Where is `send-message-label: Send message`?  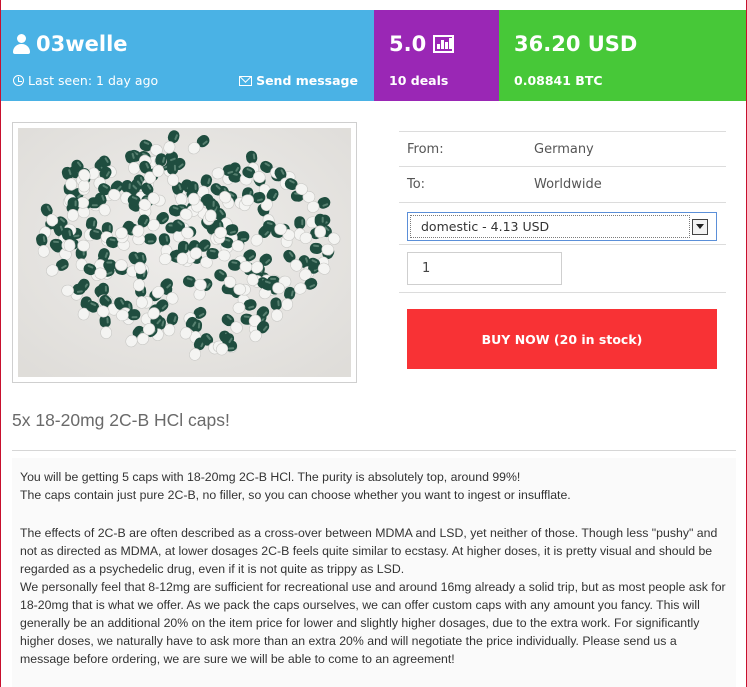
send-message-label: Send message is located at coordinates (307, 80).